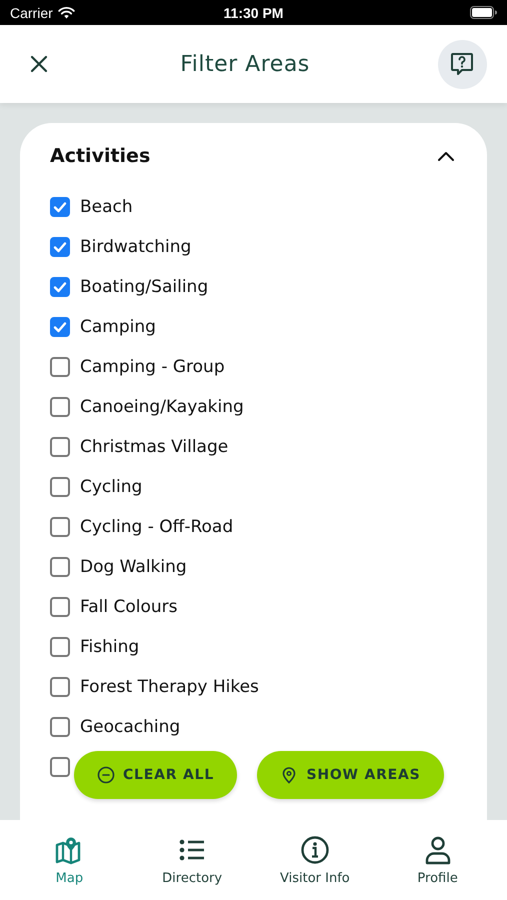 Image resolution: width=507 pixels, height=900 pixels. What do you see at coordinates (315, 849) in the screenshot?
I see `info-icon` at bounding box center [315, 849].